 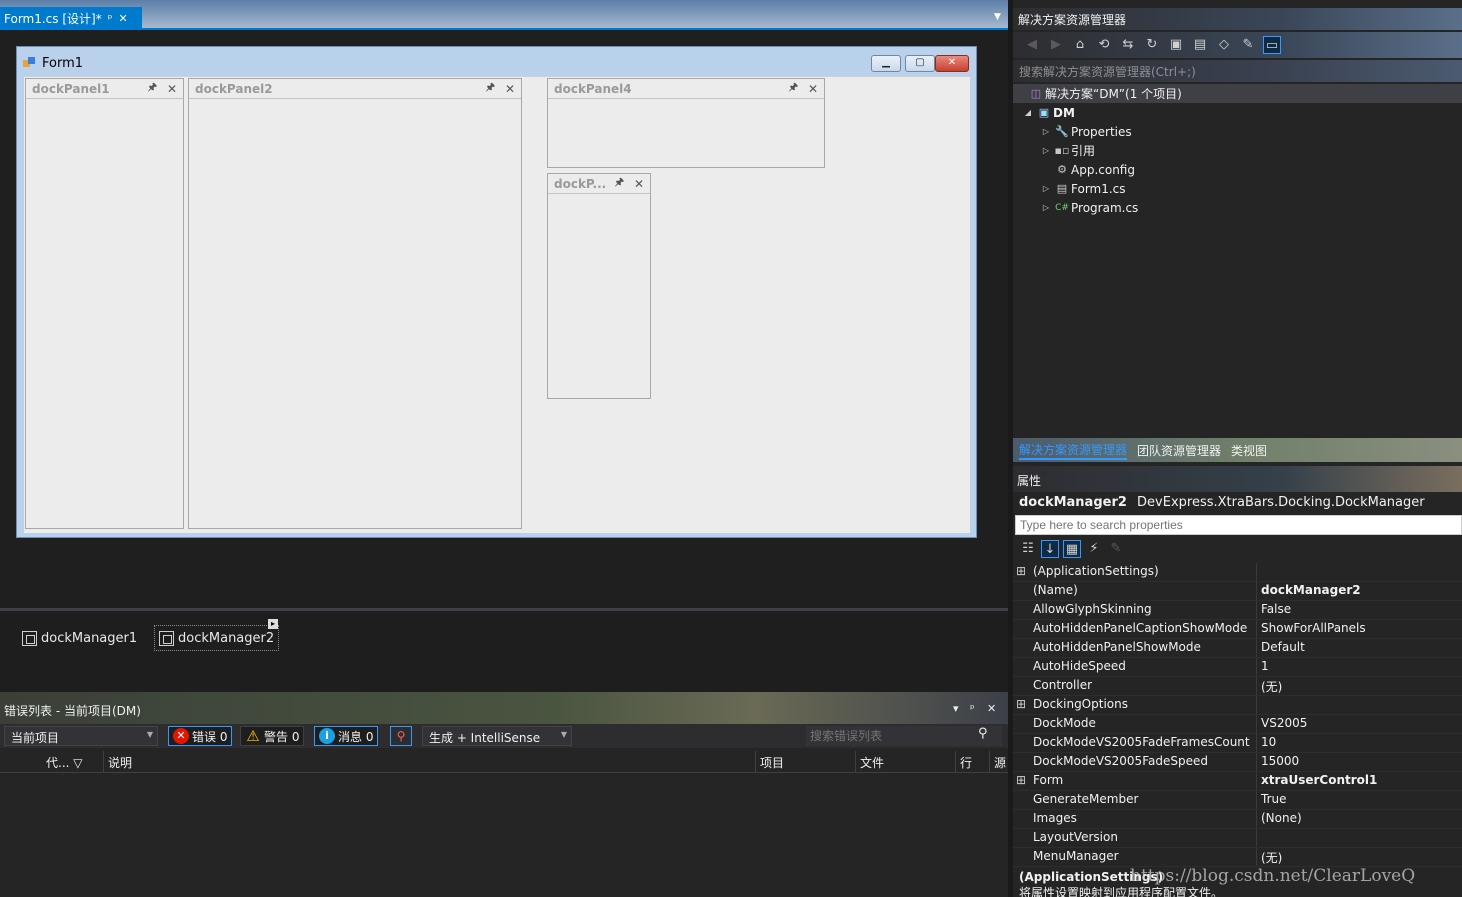 What do you see at coordinates (1237, 800) in the screenshot?
I see `property-row: GenerateMember True` at bounding box center [1237, 800].